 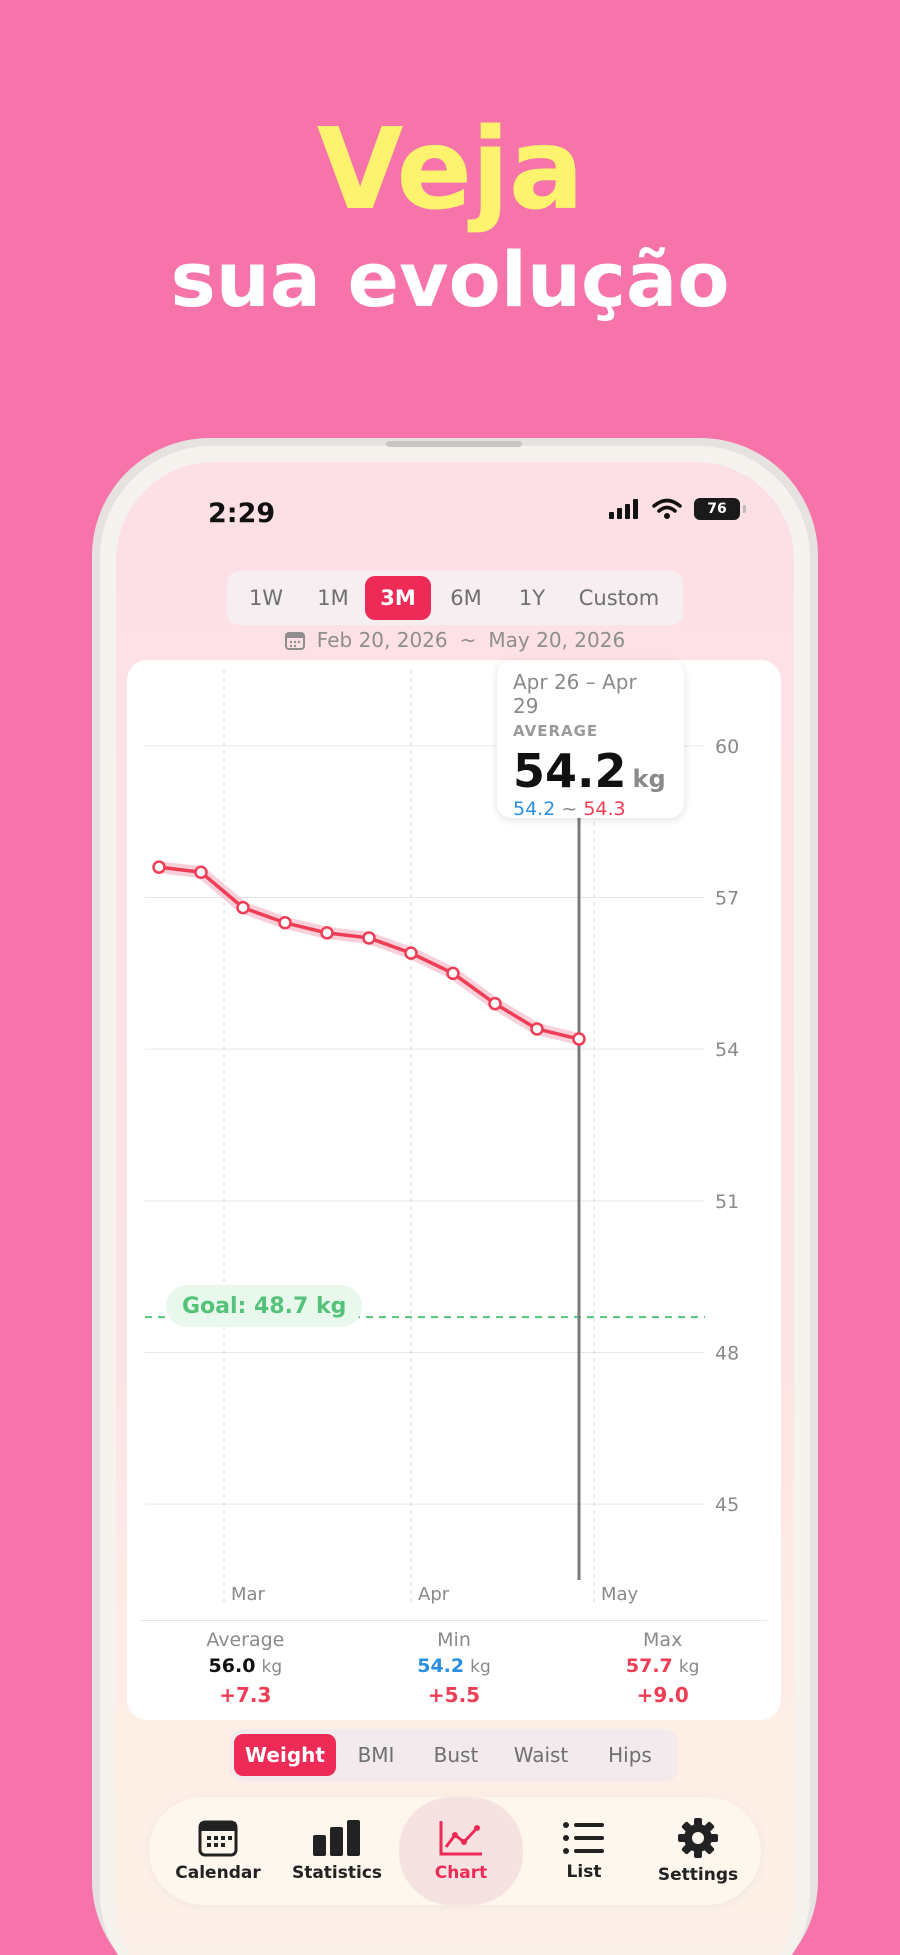 I want to click on calendar-small-icon, so click(x=294, y=641).